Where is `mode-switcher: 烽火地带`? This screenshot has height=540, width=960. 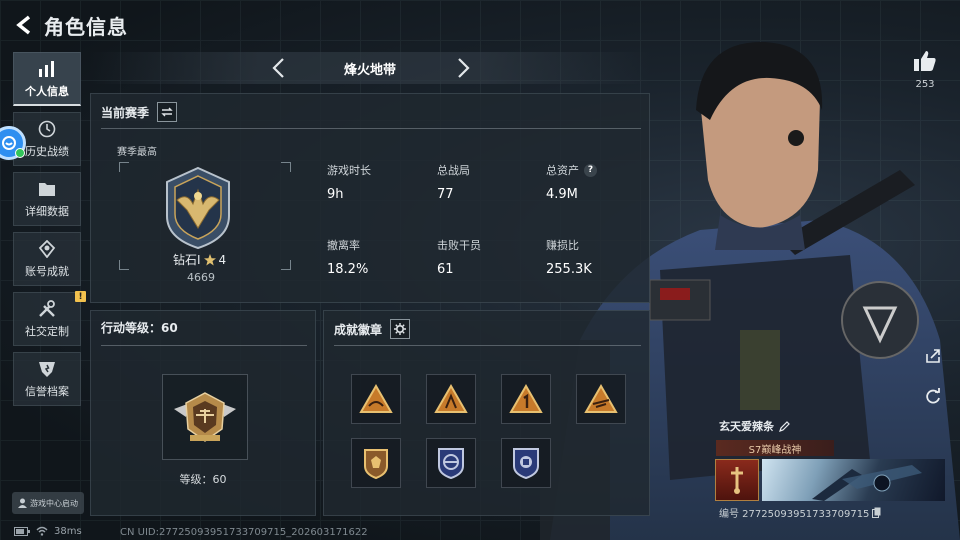 mode-switcher: 烽火地带 is located at coordinates (370, 68).